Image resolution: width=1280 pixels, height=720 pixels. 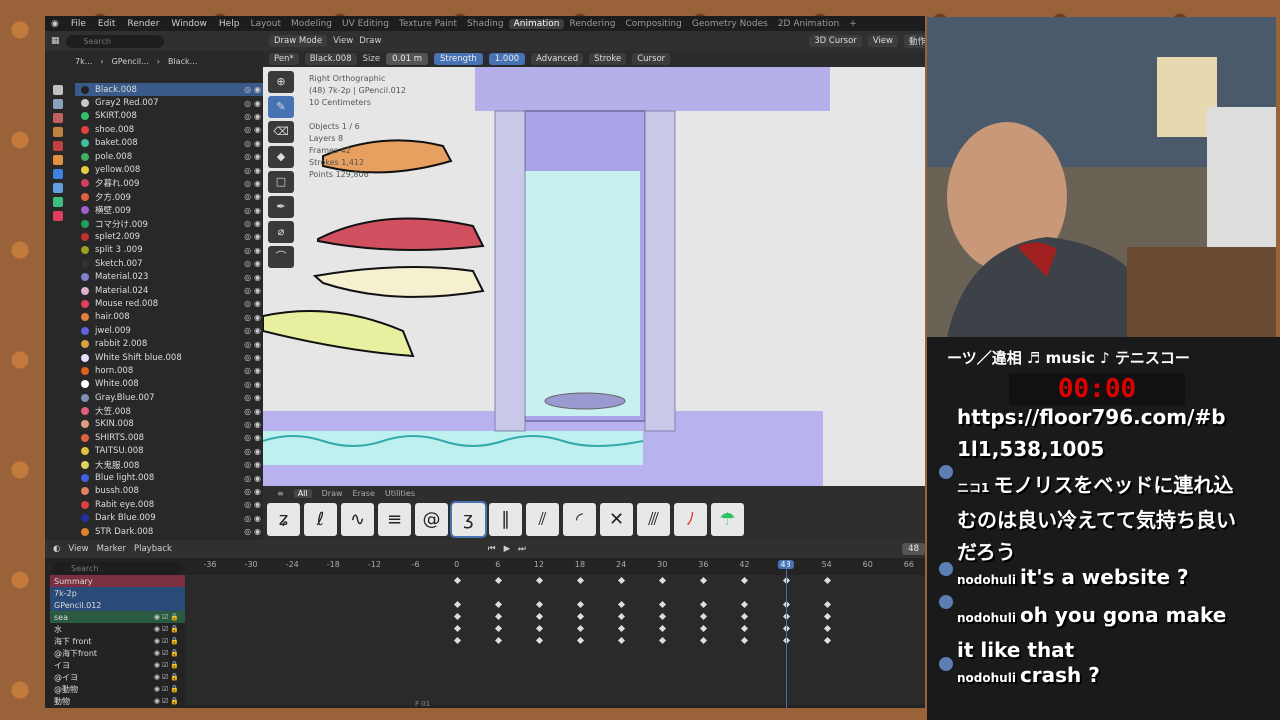 I want to click on menu-render: Render, so click(x=143, y=24).